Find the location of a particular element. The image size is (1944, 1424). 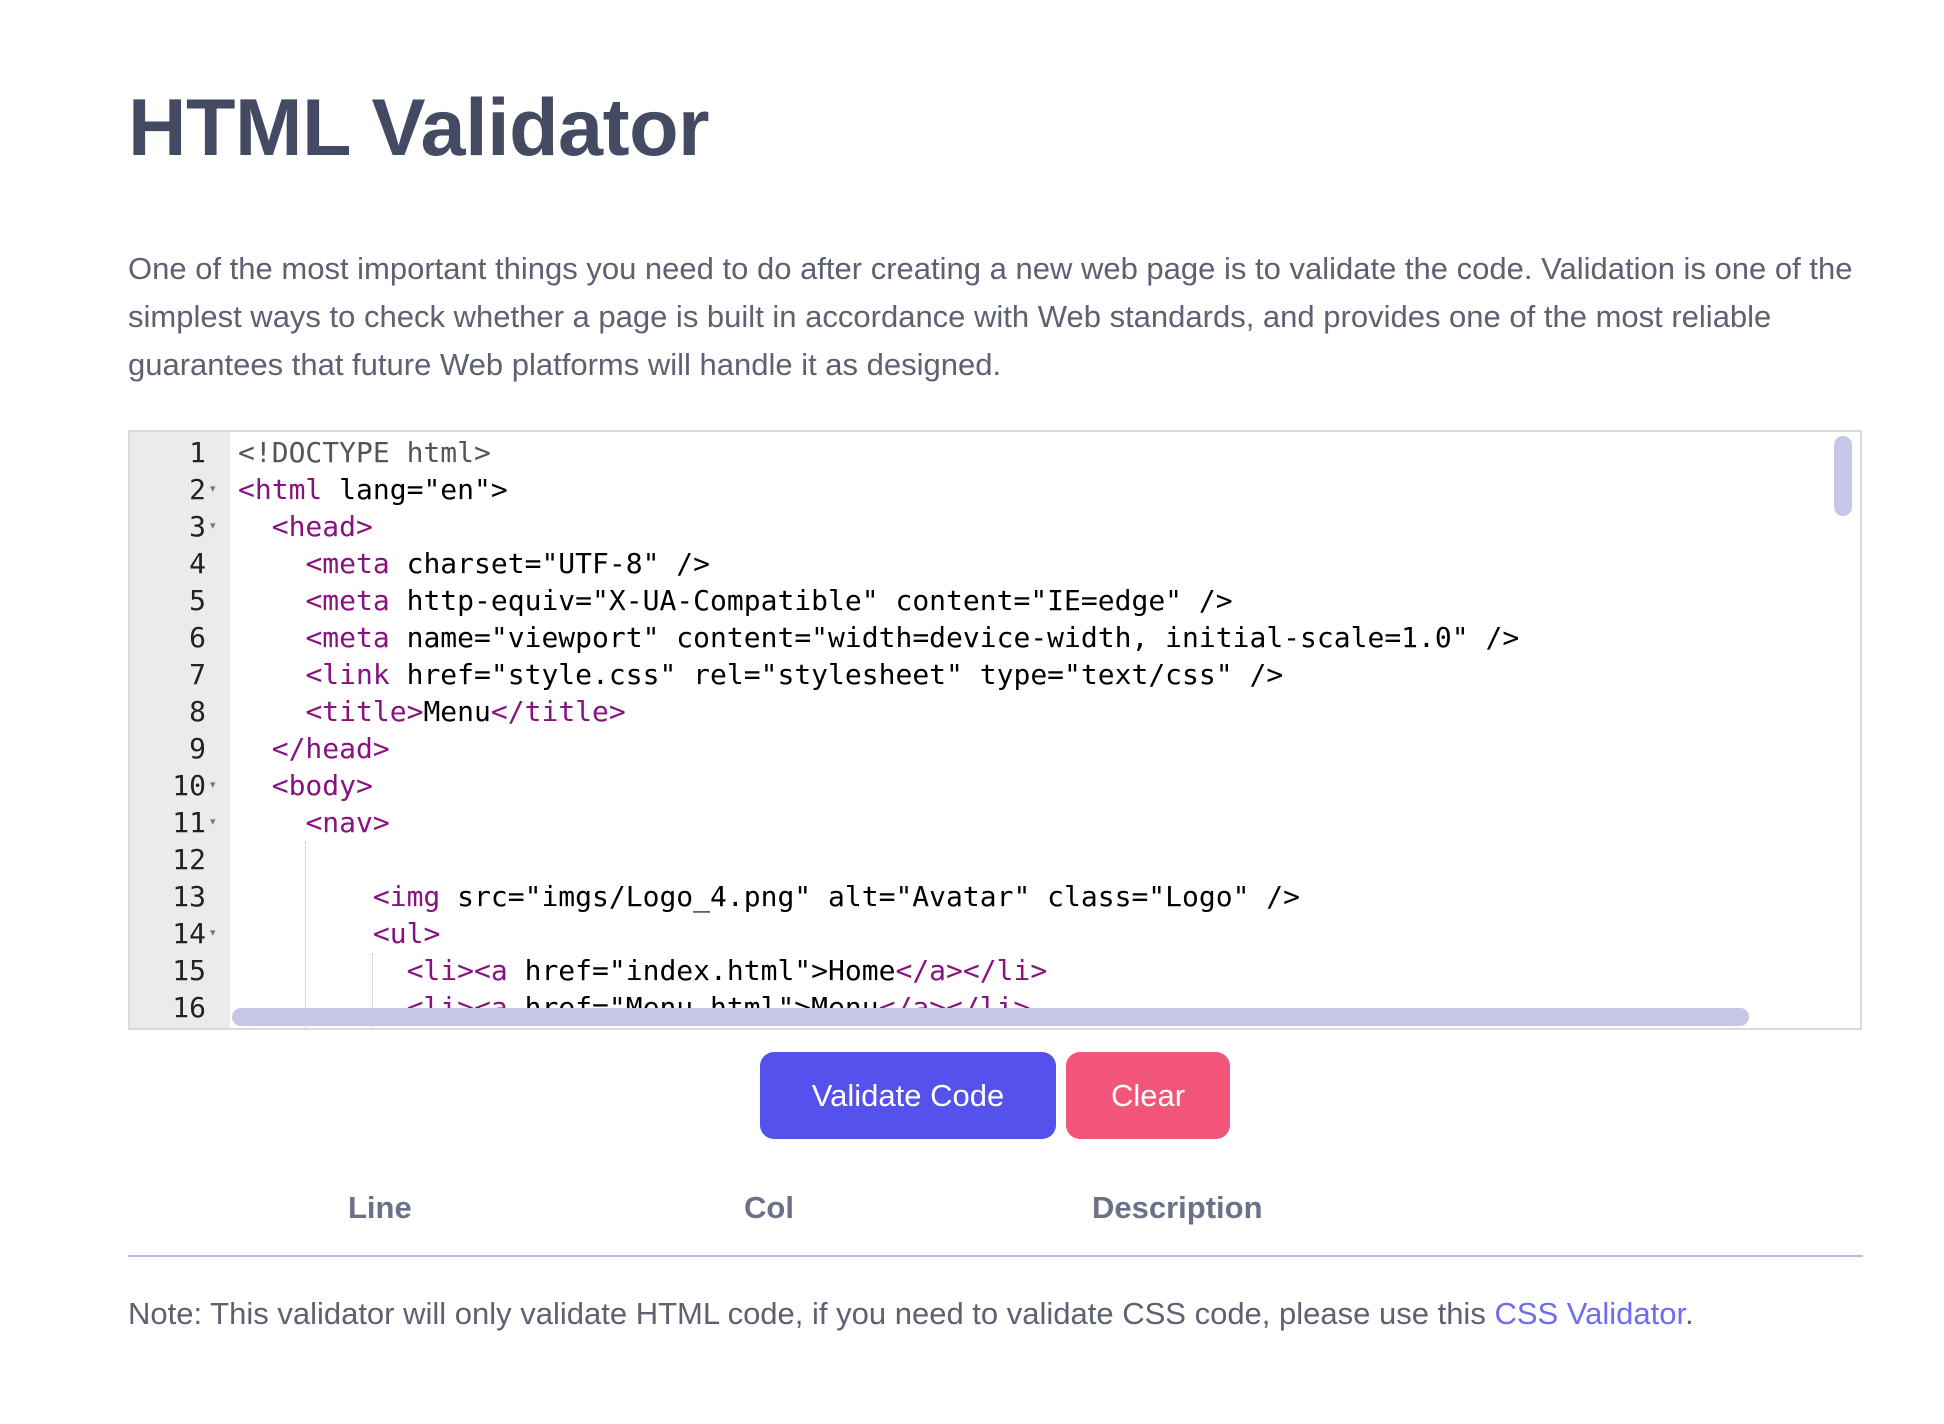

note-suffix: . is located at coordinates (1689, 1313).